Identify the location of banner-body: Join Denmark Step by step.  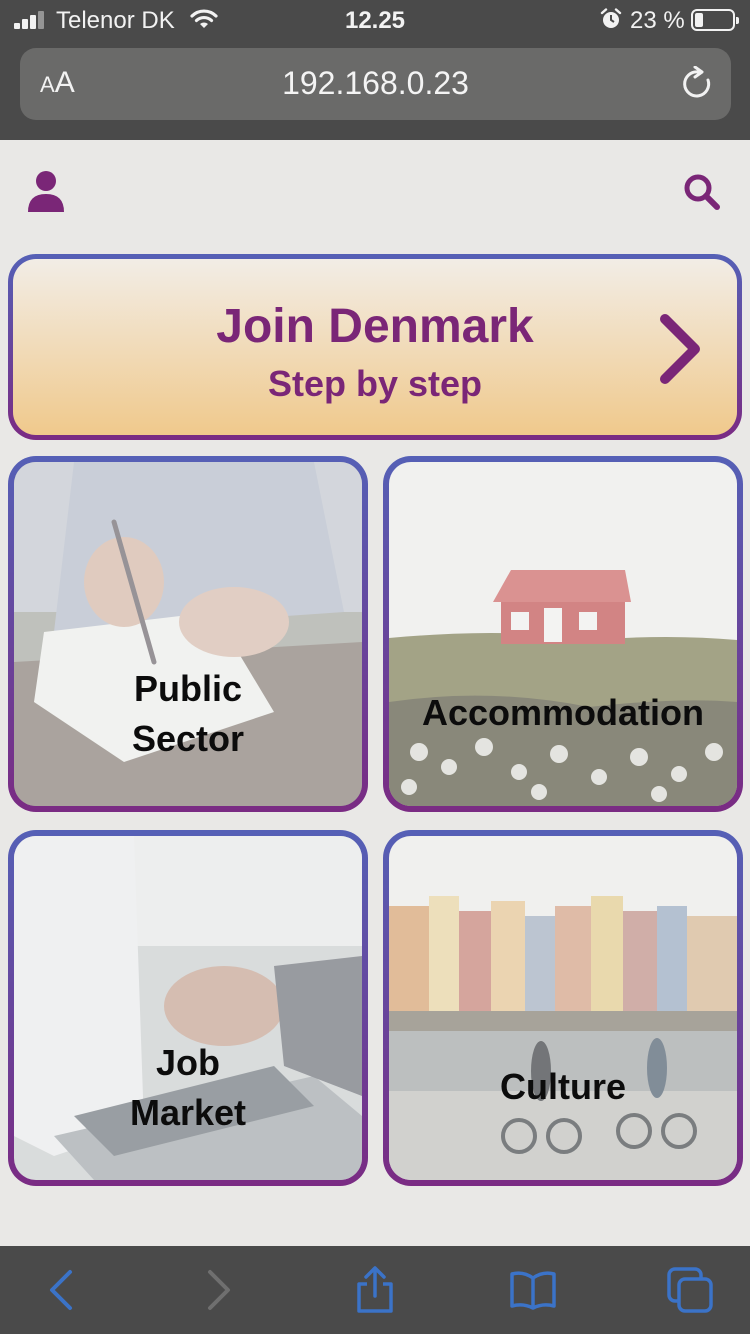
(375, 347).